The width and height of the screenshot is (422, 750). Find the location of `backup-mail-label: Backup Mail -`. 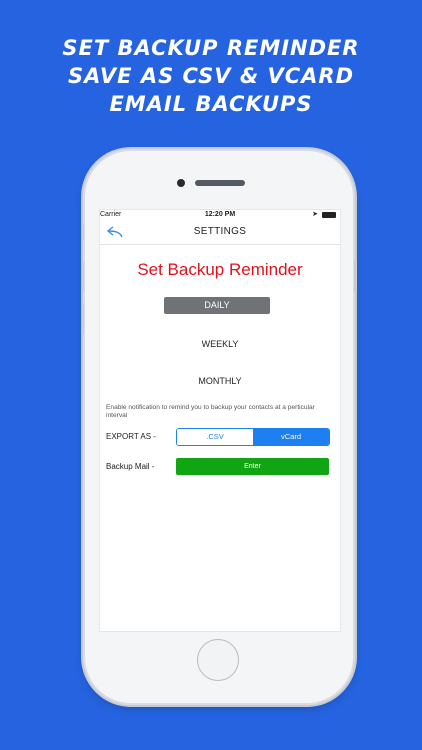

backup-mail-label: Backup Mail - is located at coordinates (130, 466).